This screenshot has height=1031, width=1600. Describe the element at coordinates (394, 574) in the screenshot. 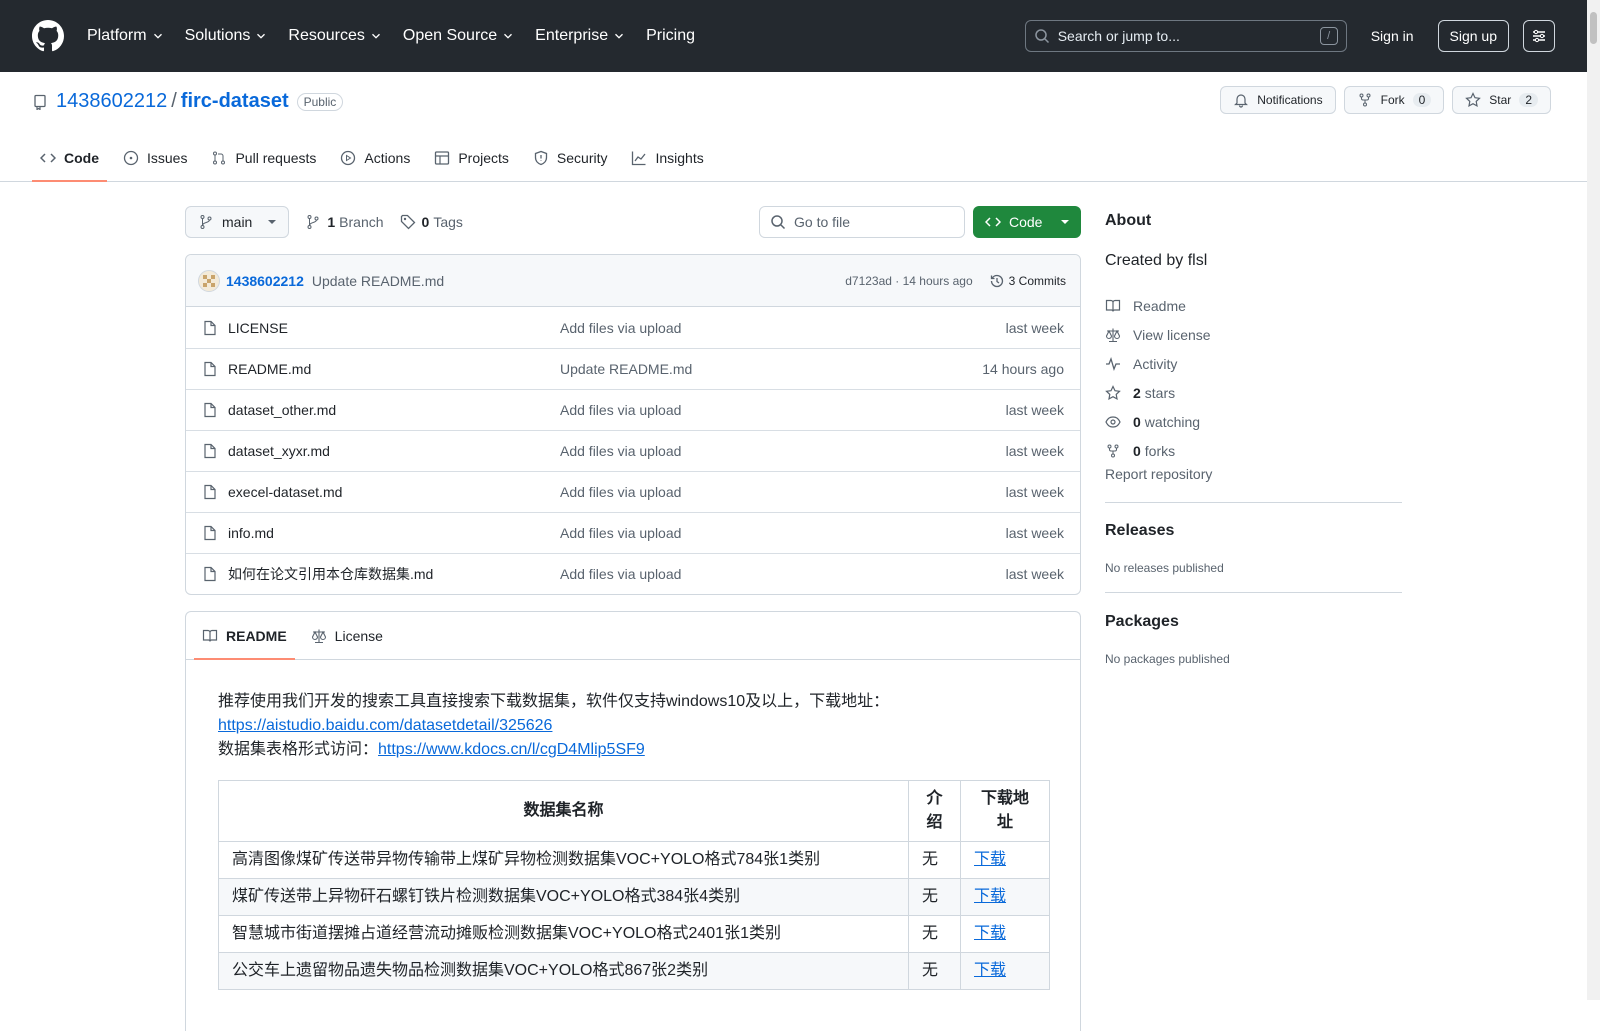

I see `file-name-link: 如何在论文引用本仓库数据集.md` at that location.